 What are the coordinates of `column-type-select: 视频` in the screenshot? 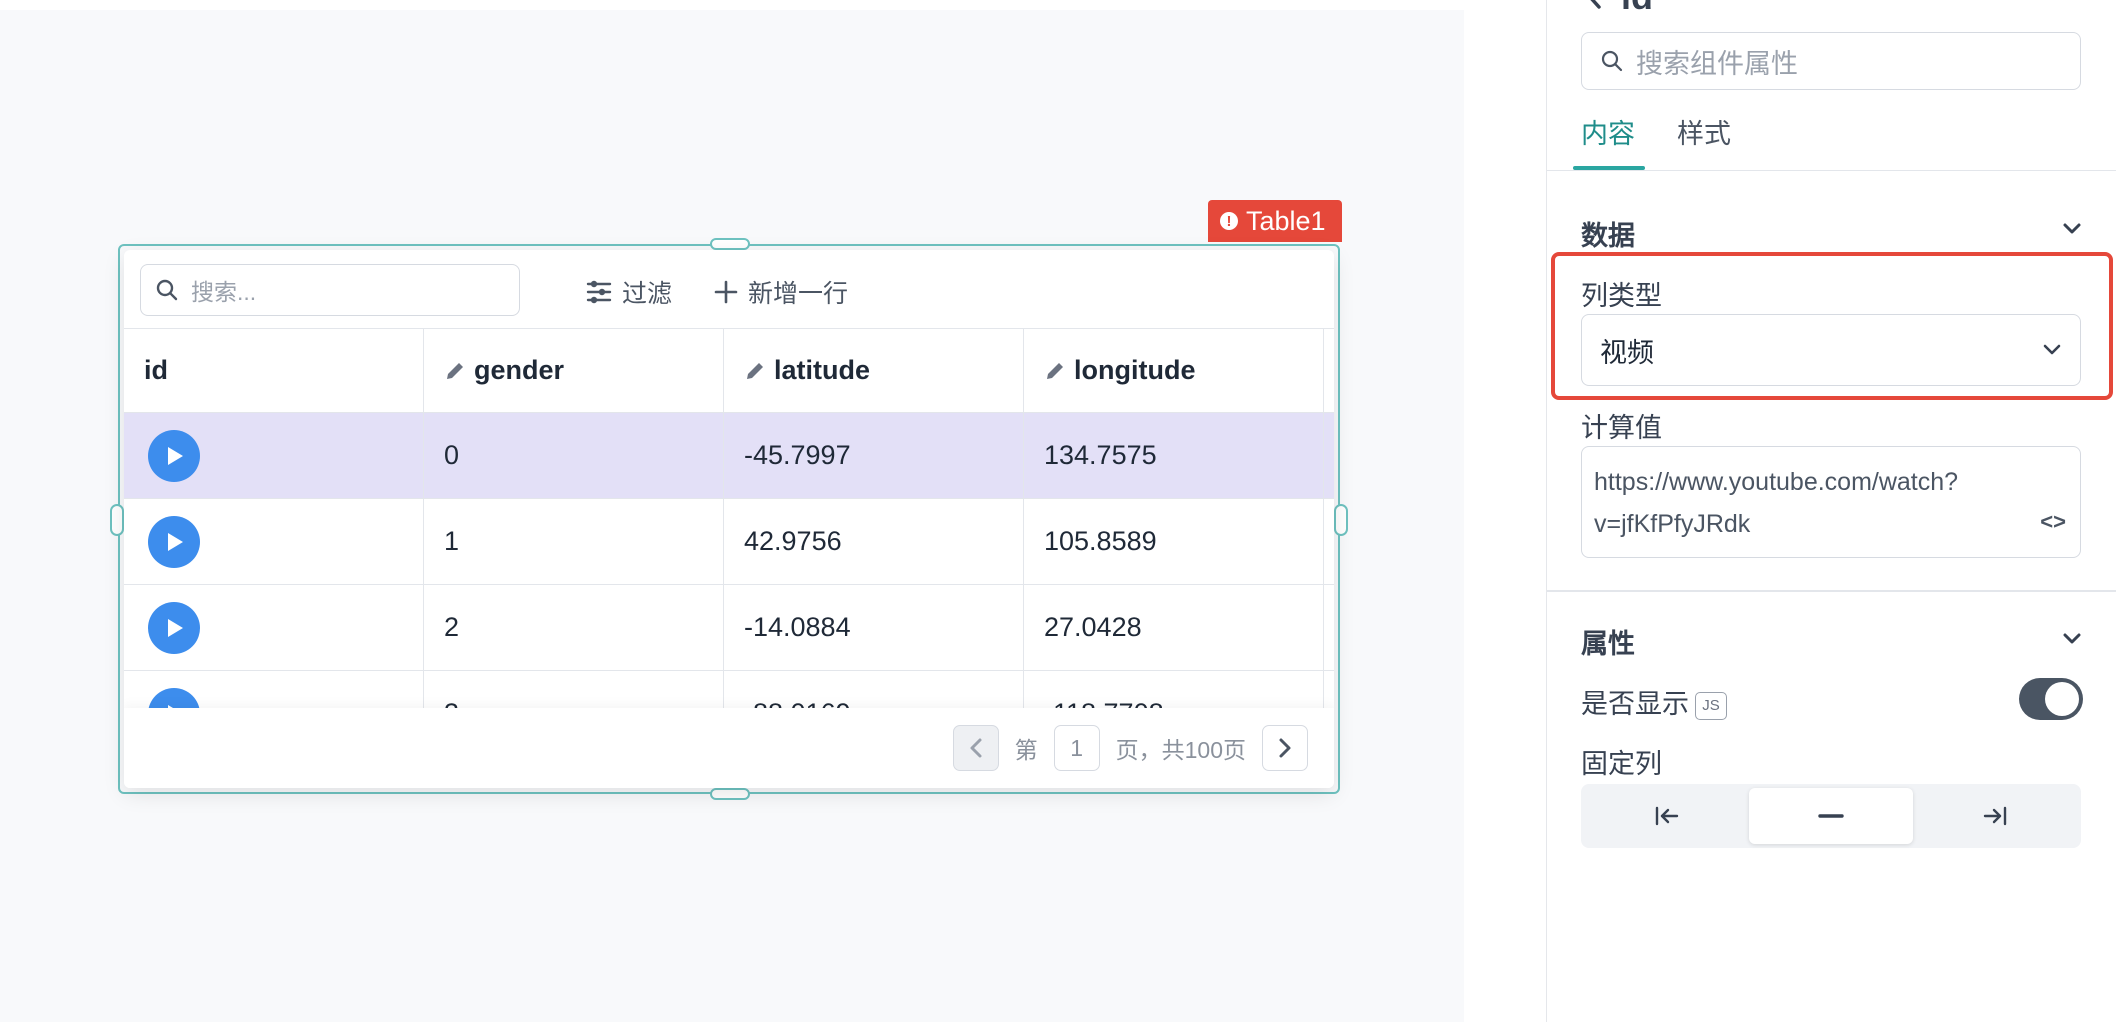 It's located at (1831, 350).